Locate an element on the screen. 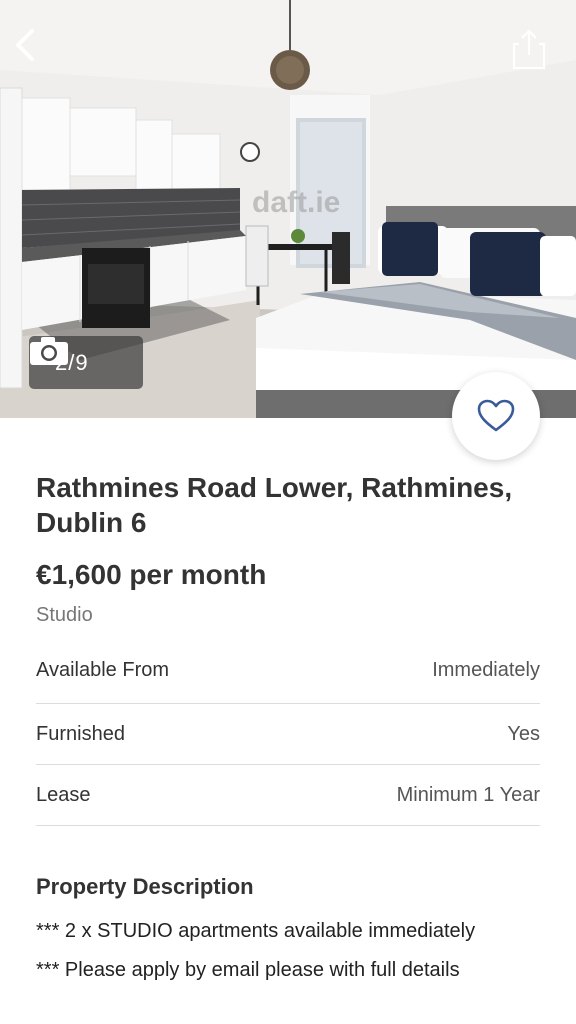  property-type: Studio is located at coordinates (64, 615).